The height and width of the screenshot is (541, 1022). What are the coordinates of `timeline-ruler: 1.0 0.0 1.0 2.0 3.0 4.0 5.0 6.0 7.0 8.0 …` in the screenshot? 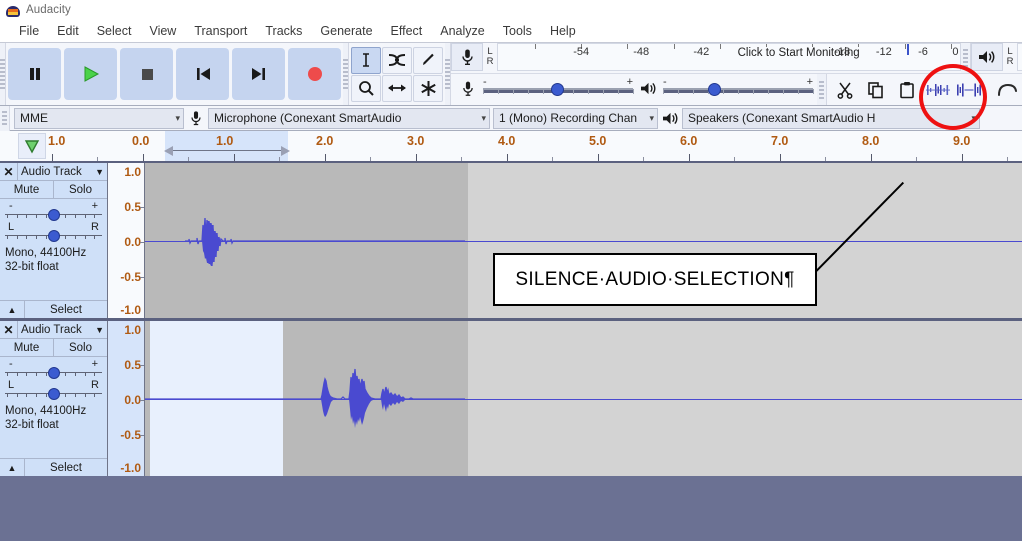 It's located at (511, 147).